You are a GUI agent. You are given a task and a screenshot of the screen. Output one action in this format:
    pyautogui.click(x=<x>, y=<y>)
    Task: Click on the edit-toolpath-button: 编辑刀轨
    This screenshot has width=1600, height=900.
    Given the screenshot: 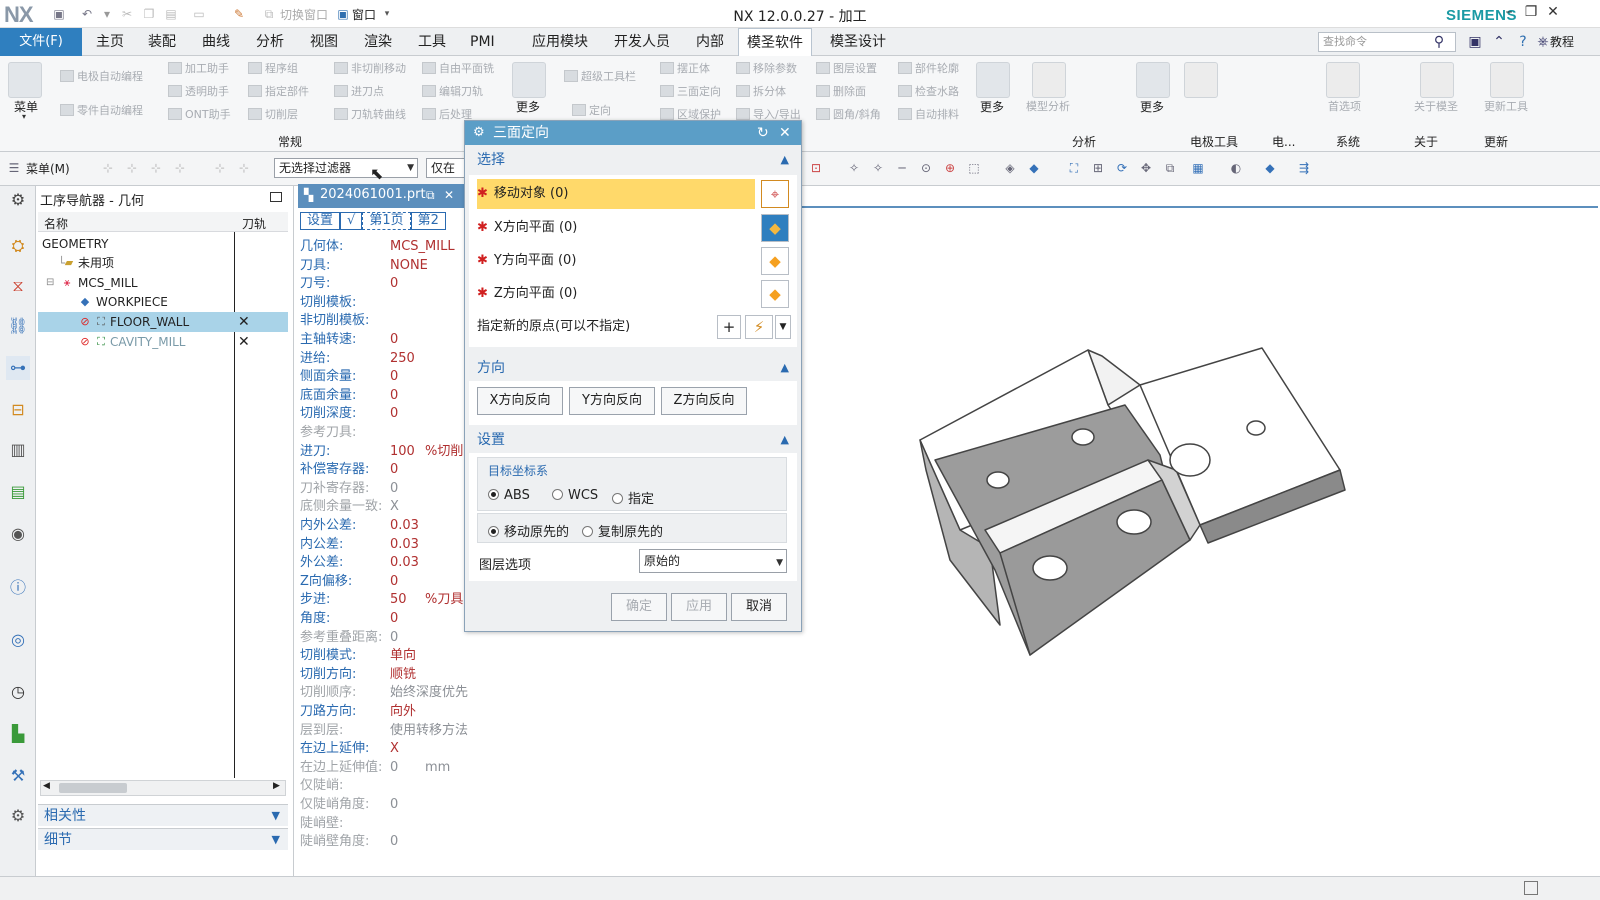 What is the action you would take?
    pyautogui.click(x=452, y=91)
    